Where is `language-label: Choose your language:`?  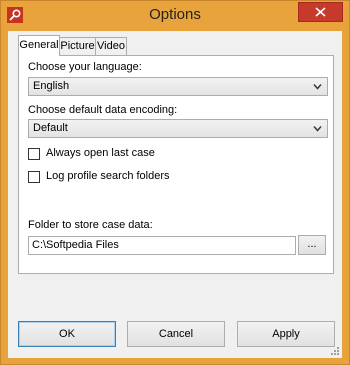
language-label: Choose your language: is located at coordinates (85, 67).